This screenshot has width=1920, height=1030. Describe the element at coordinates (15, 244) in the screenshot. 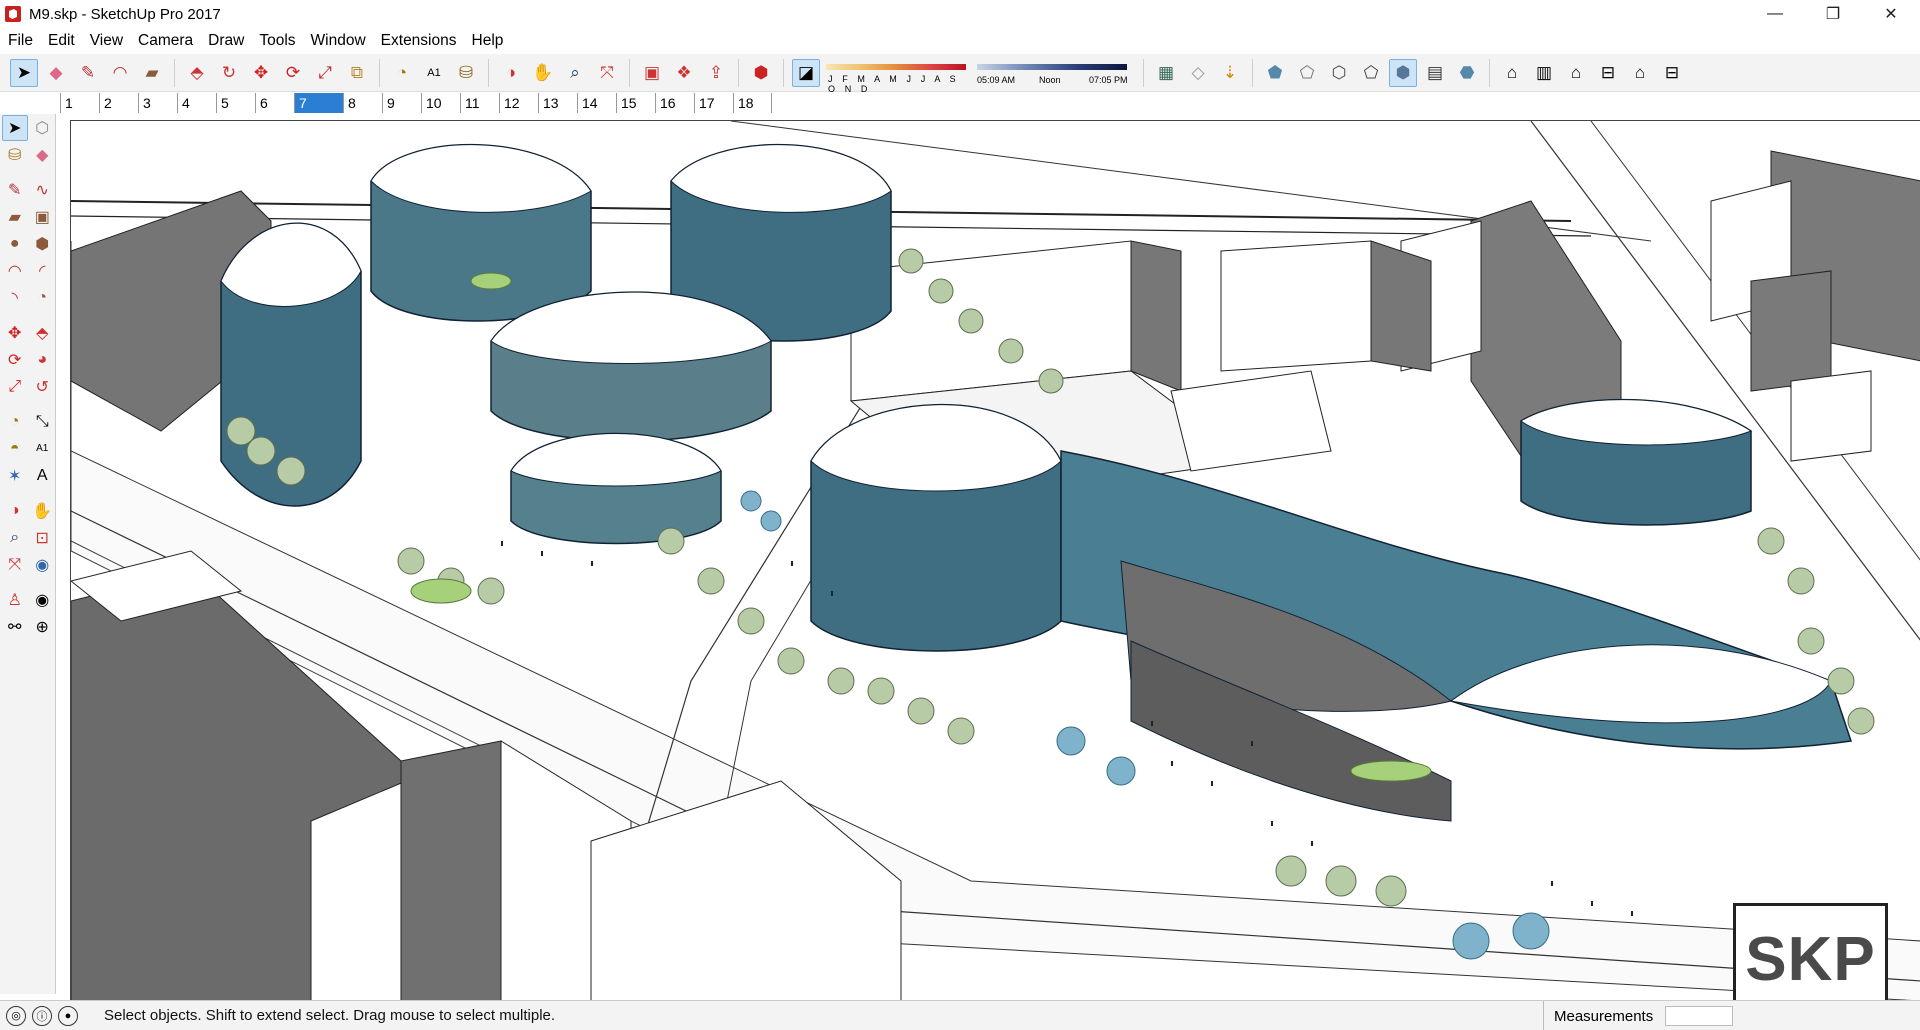

I see `circle-tool-icon: ●` at that location.